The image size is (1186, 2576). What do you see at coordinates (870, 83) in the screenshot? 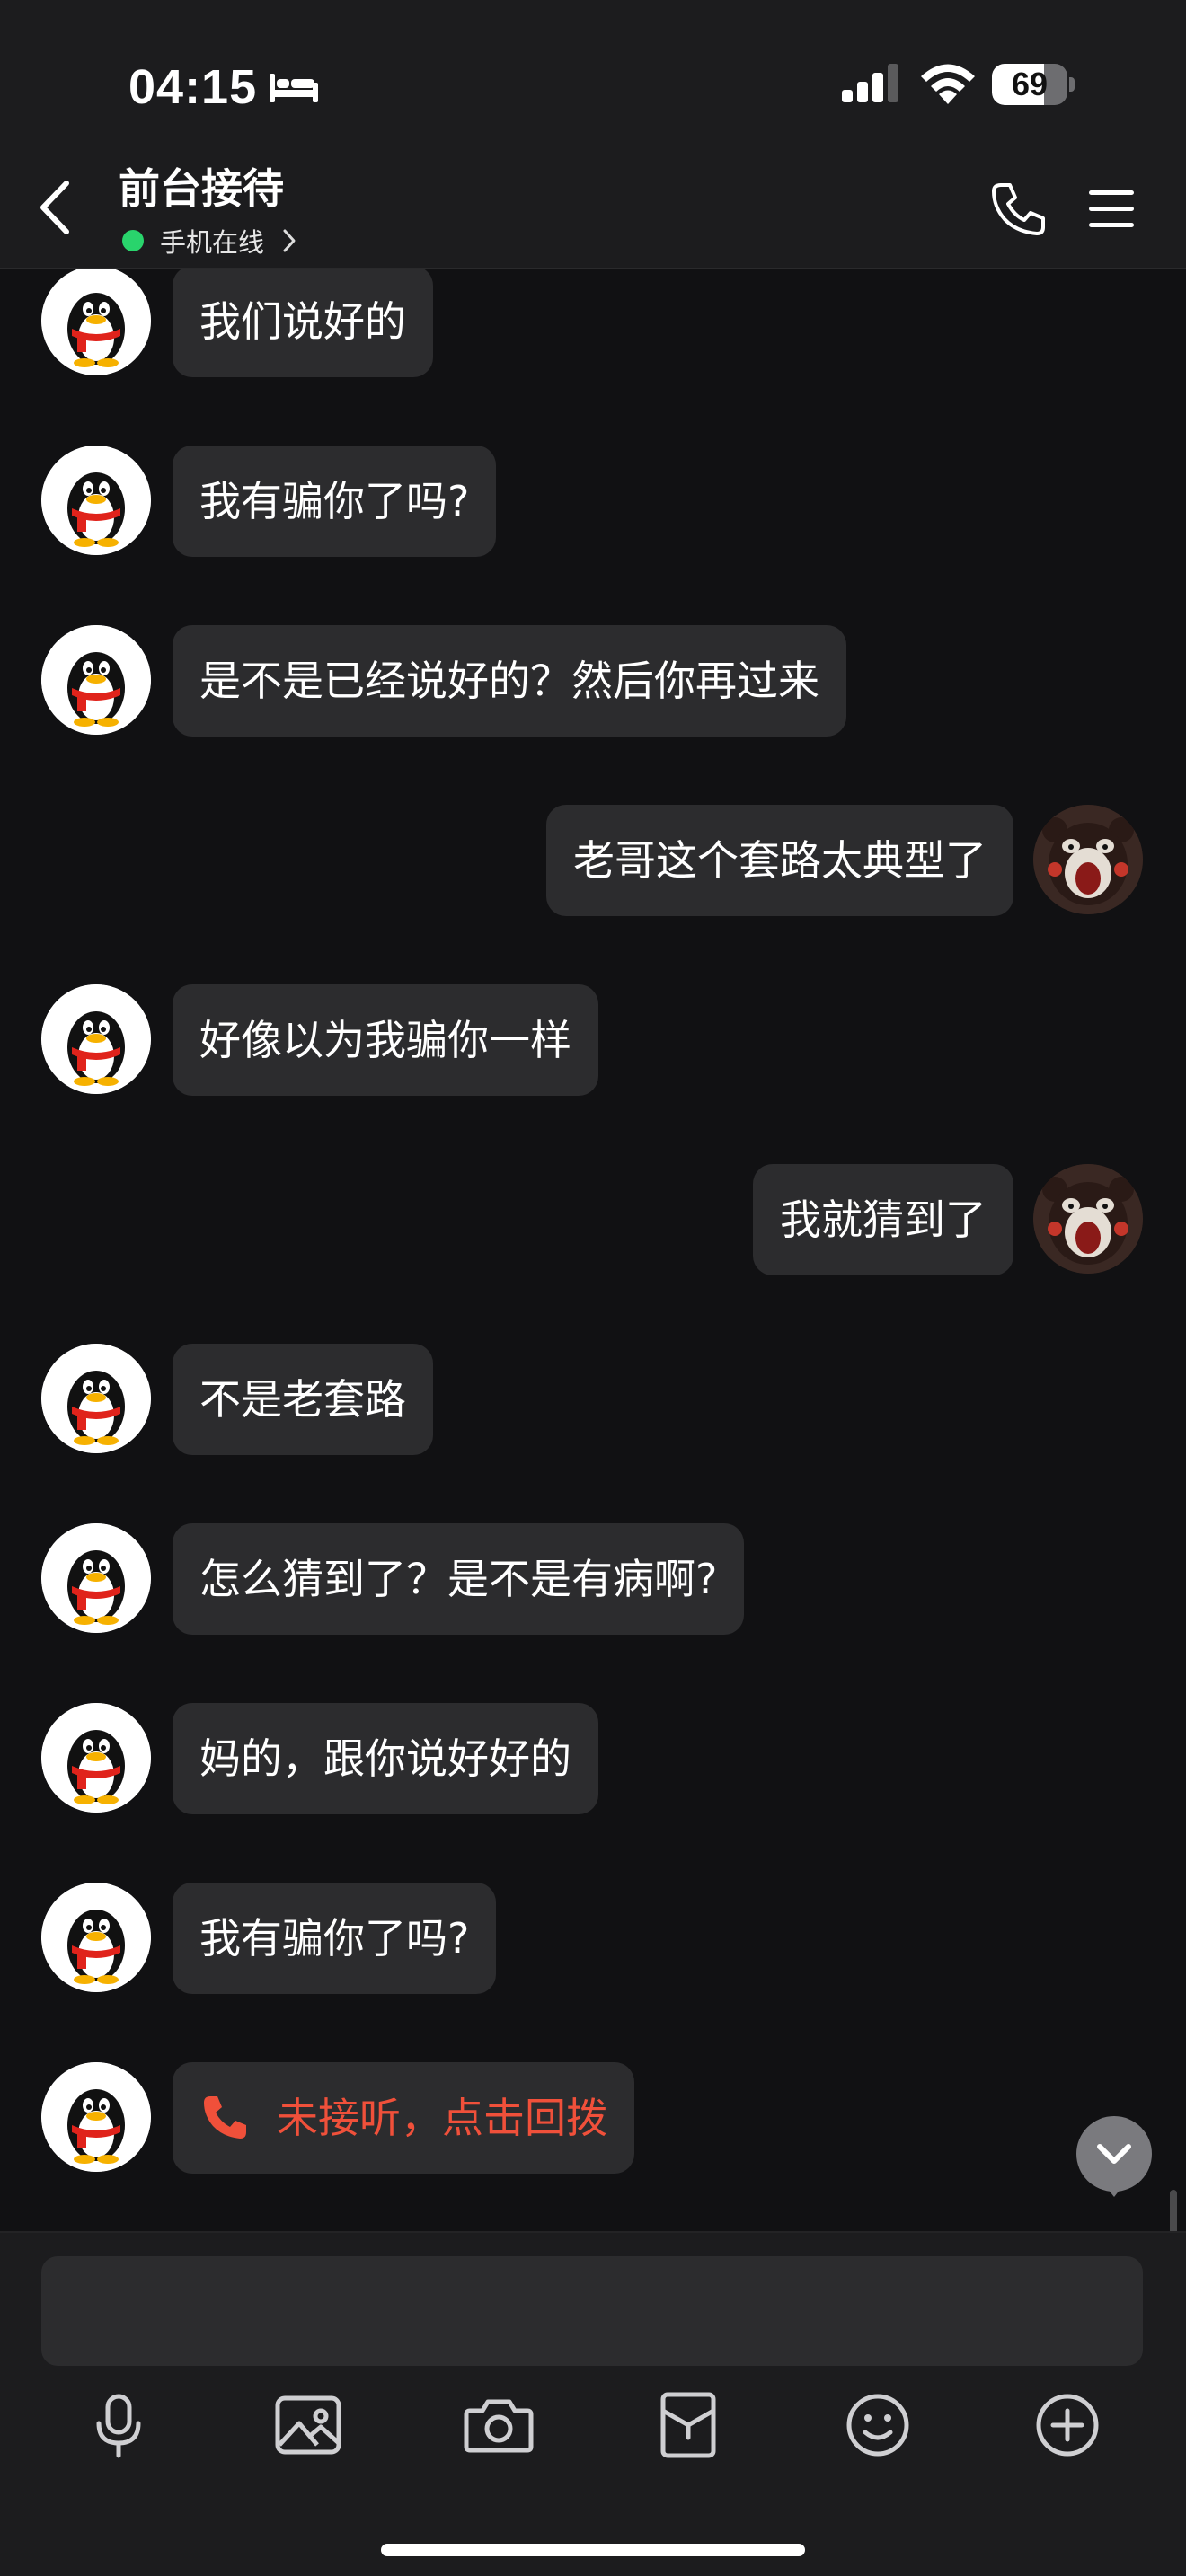
I see `cellular-signal-icon` at bounding box center [870, 83].